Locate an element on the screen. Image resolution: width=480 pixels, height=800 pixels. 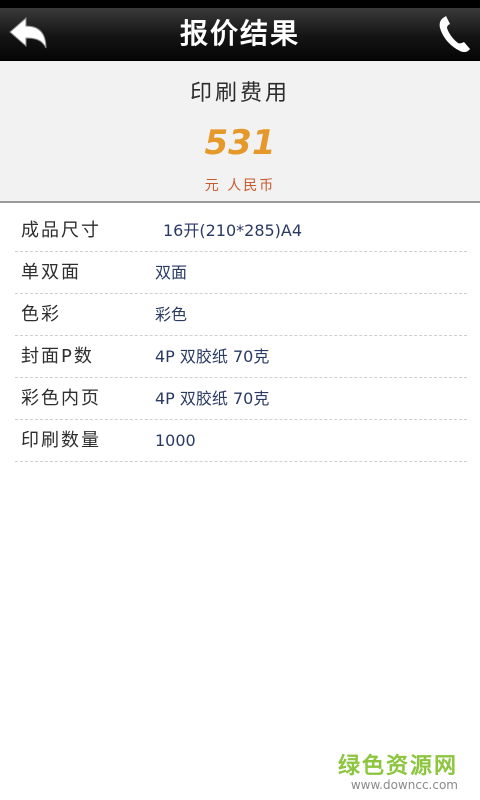
title-bar: 报价结果 is located at coordinates (240, 34).